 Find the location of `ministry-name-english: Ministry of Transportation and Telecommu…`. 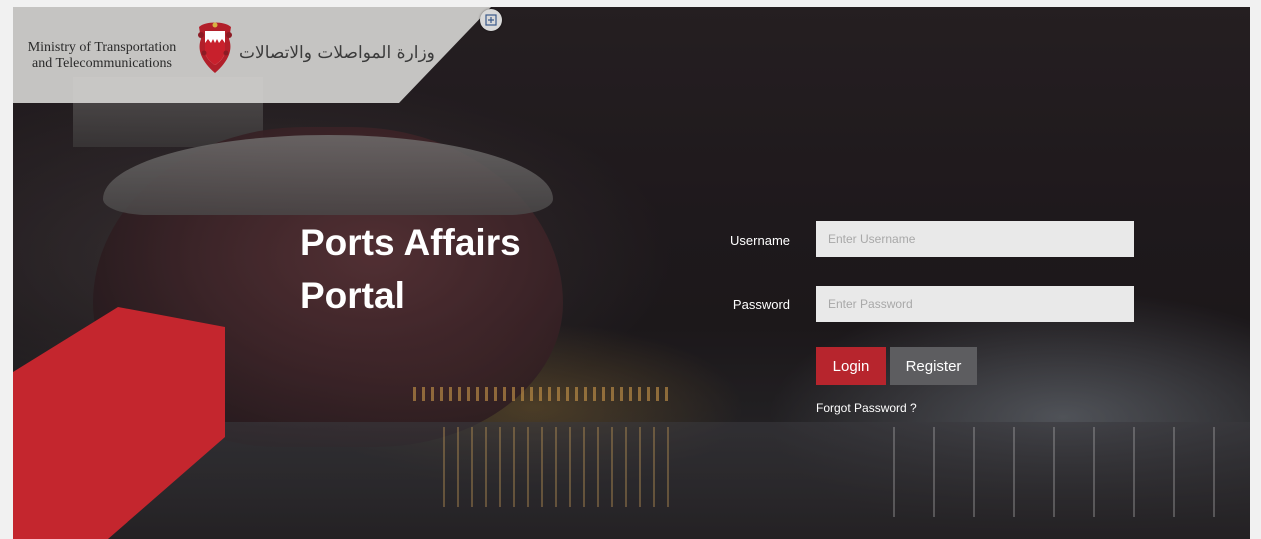

ministry-name-english: Ministry of Transportation and Telecommu… is located at coordinates (102, 55).